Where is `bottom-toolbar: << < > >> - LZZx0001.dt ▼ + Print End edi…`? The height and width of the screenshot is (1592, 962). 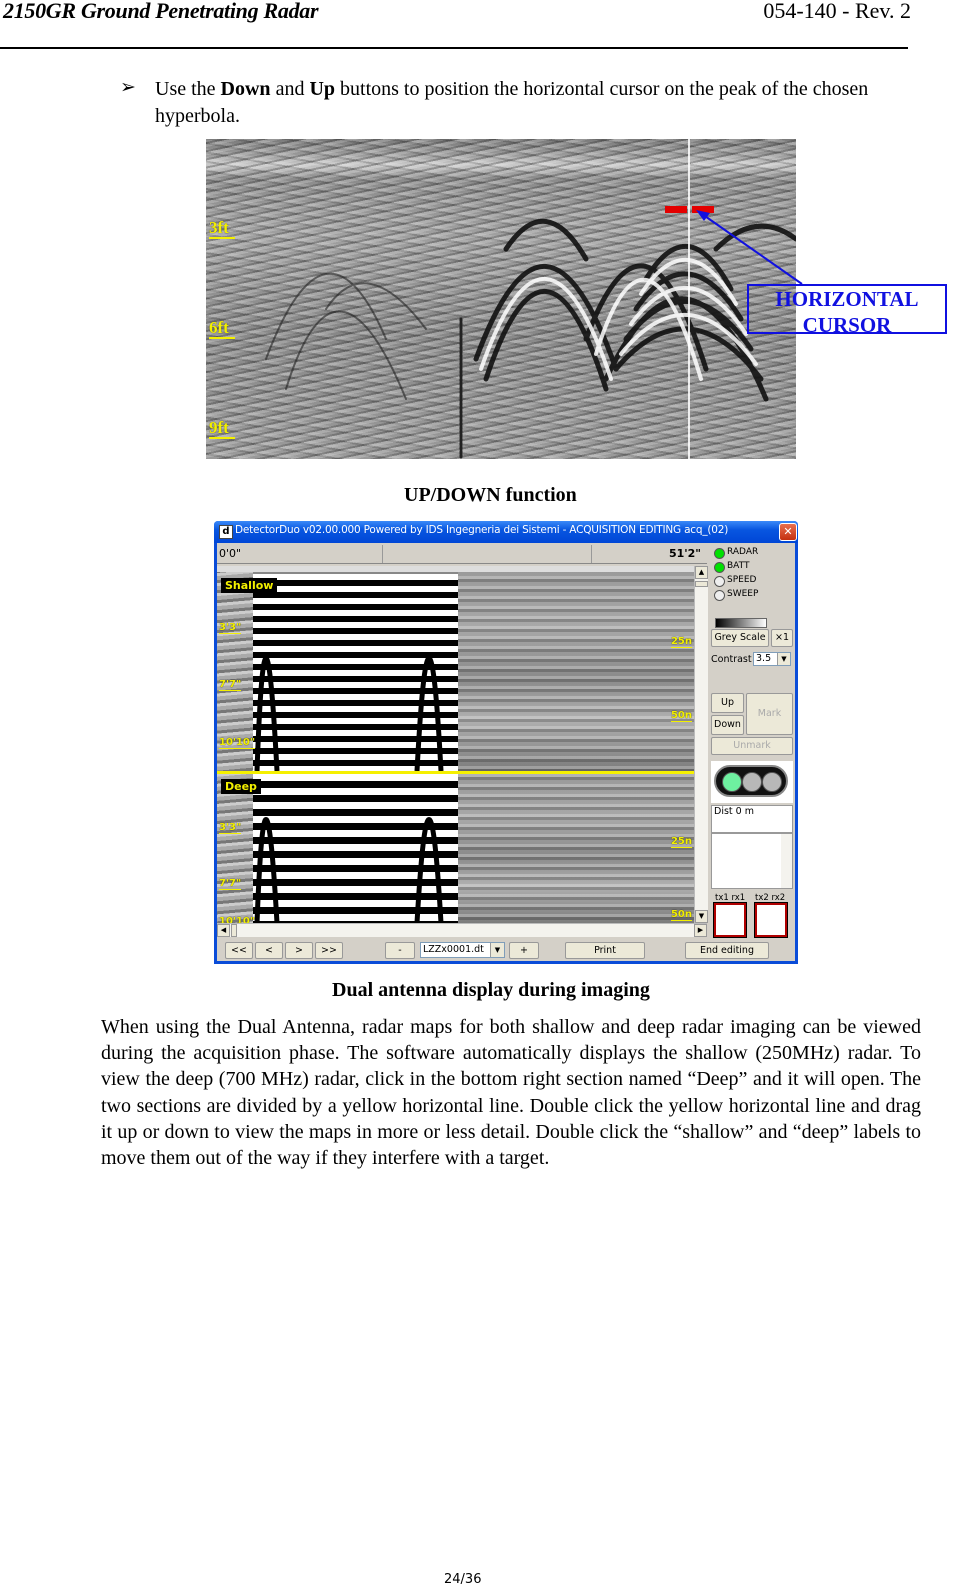 bottom-toolbar: << < > >> - LZZx0001.dt ▼ + Print End edi… is located at coordinates (506, 950).